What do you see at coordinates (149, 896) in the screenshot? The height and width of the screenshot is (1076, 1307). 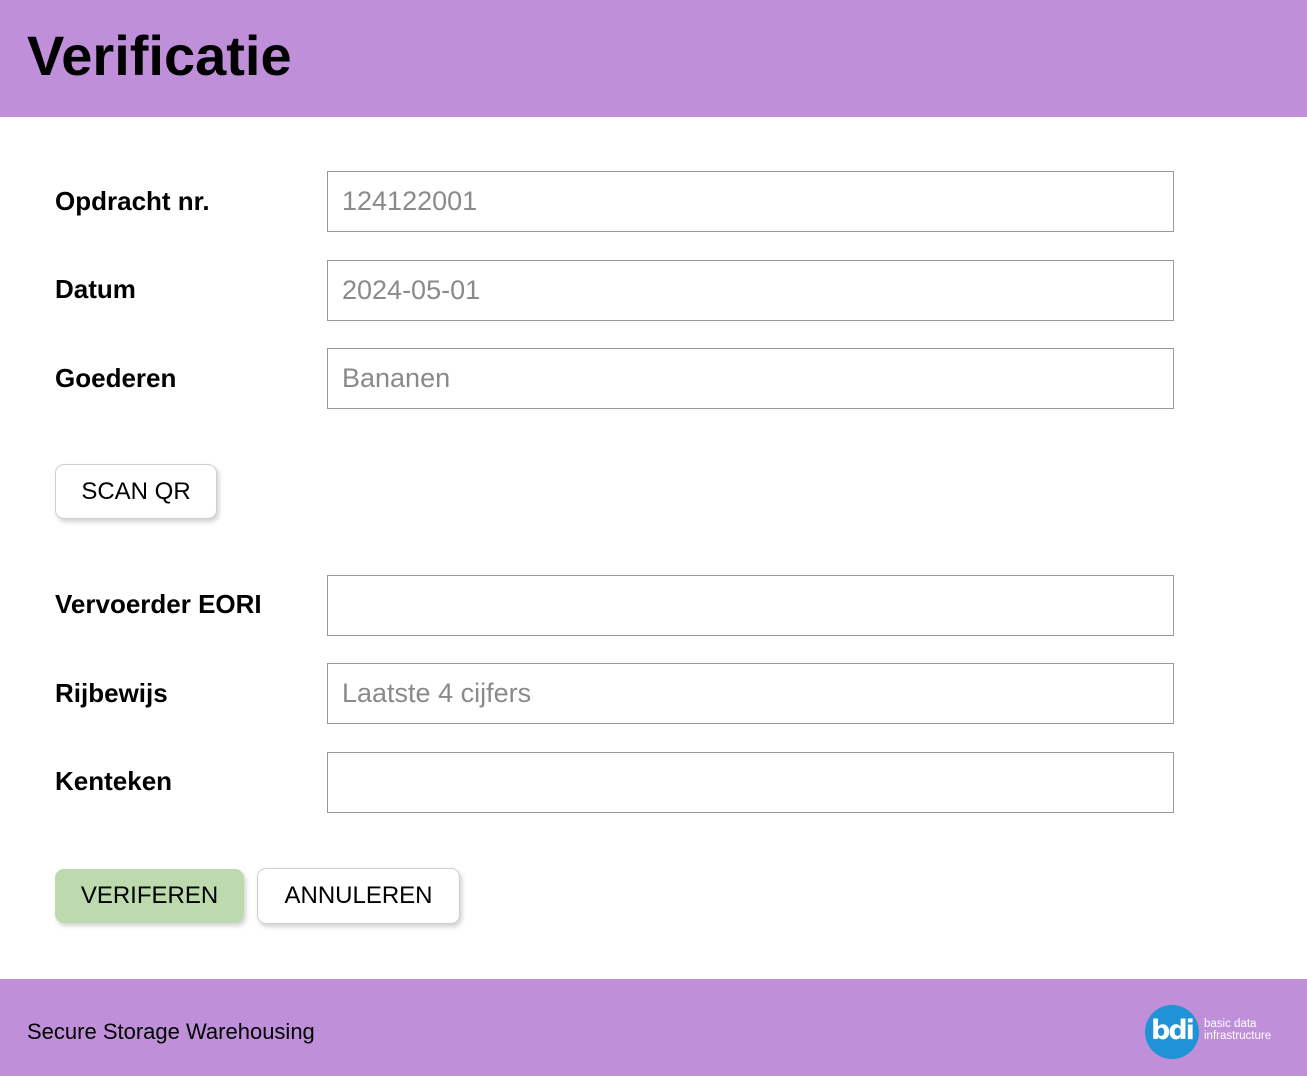 I see `verify-button: VERIFEREN` at bounding box center [149, 896].